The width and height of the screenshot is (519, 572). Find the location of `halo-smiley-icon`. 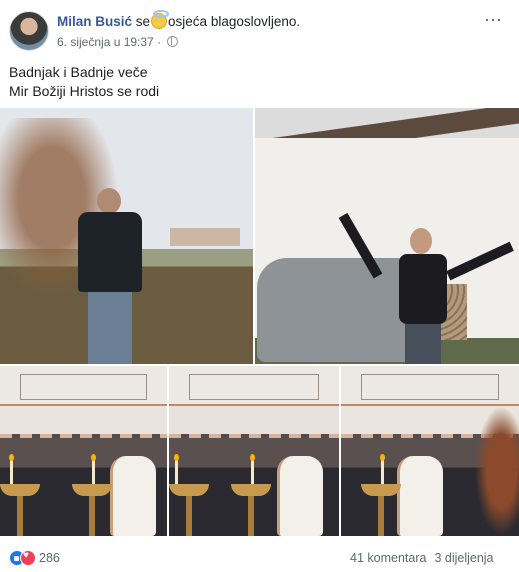

halo-smiley-icon is located at coordinates (160, 19).